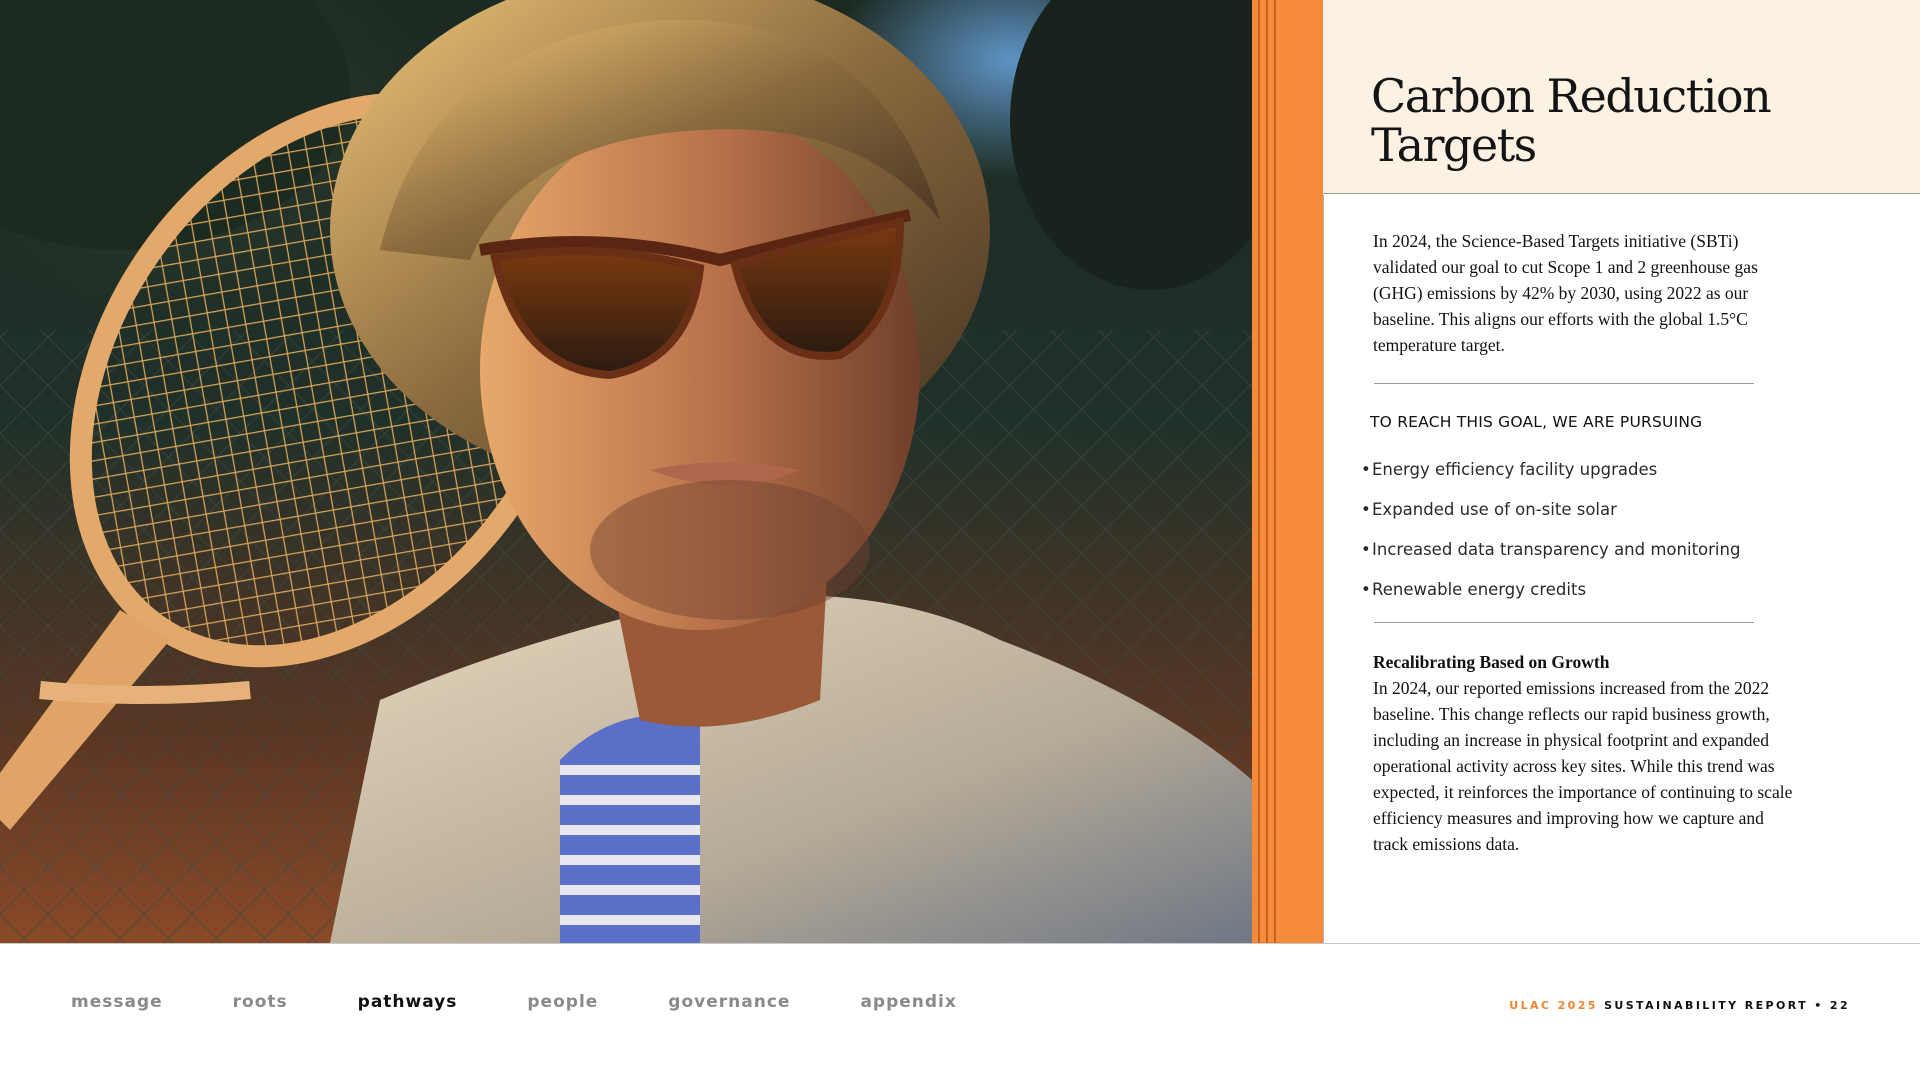 The image size is (1920, 1080). Describe the element at coordinates (260, 1002) in the screenshot. I see `nav-item-roots: roots` at that location.